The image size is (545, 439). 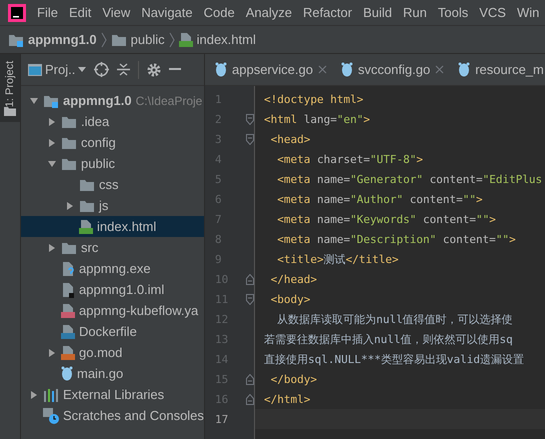 I want to click on tree-row: External Libraries, so click(x=112, y=394).